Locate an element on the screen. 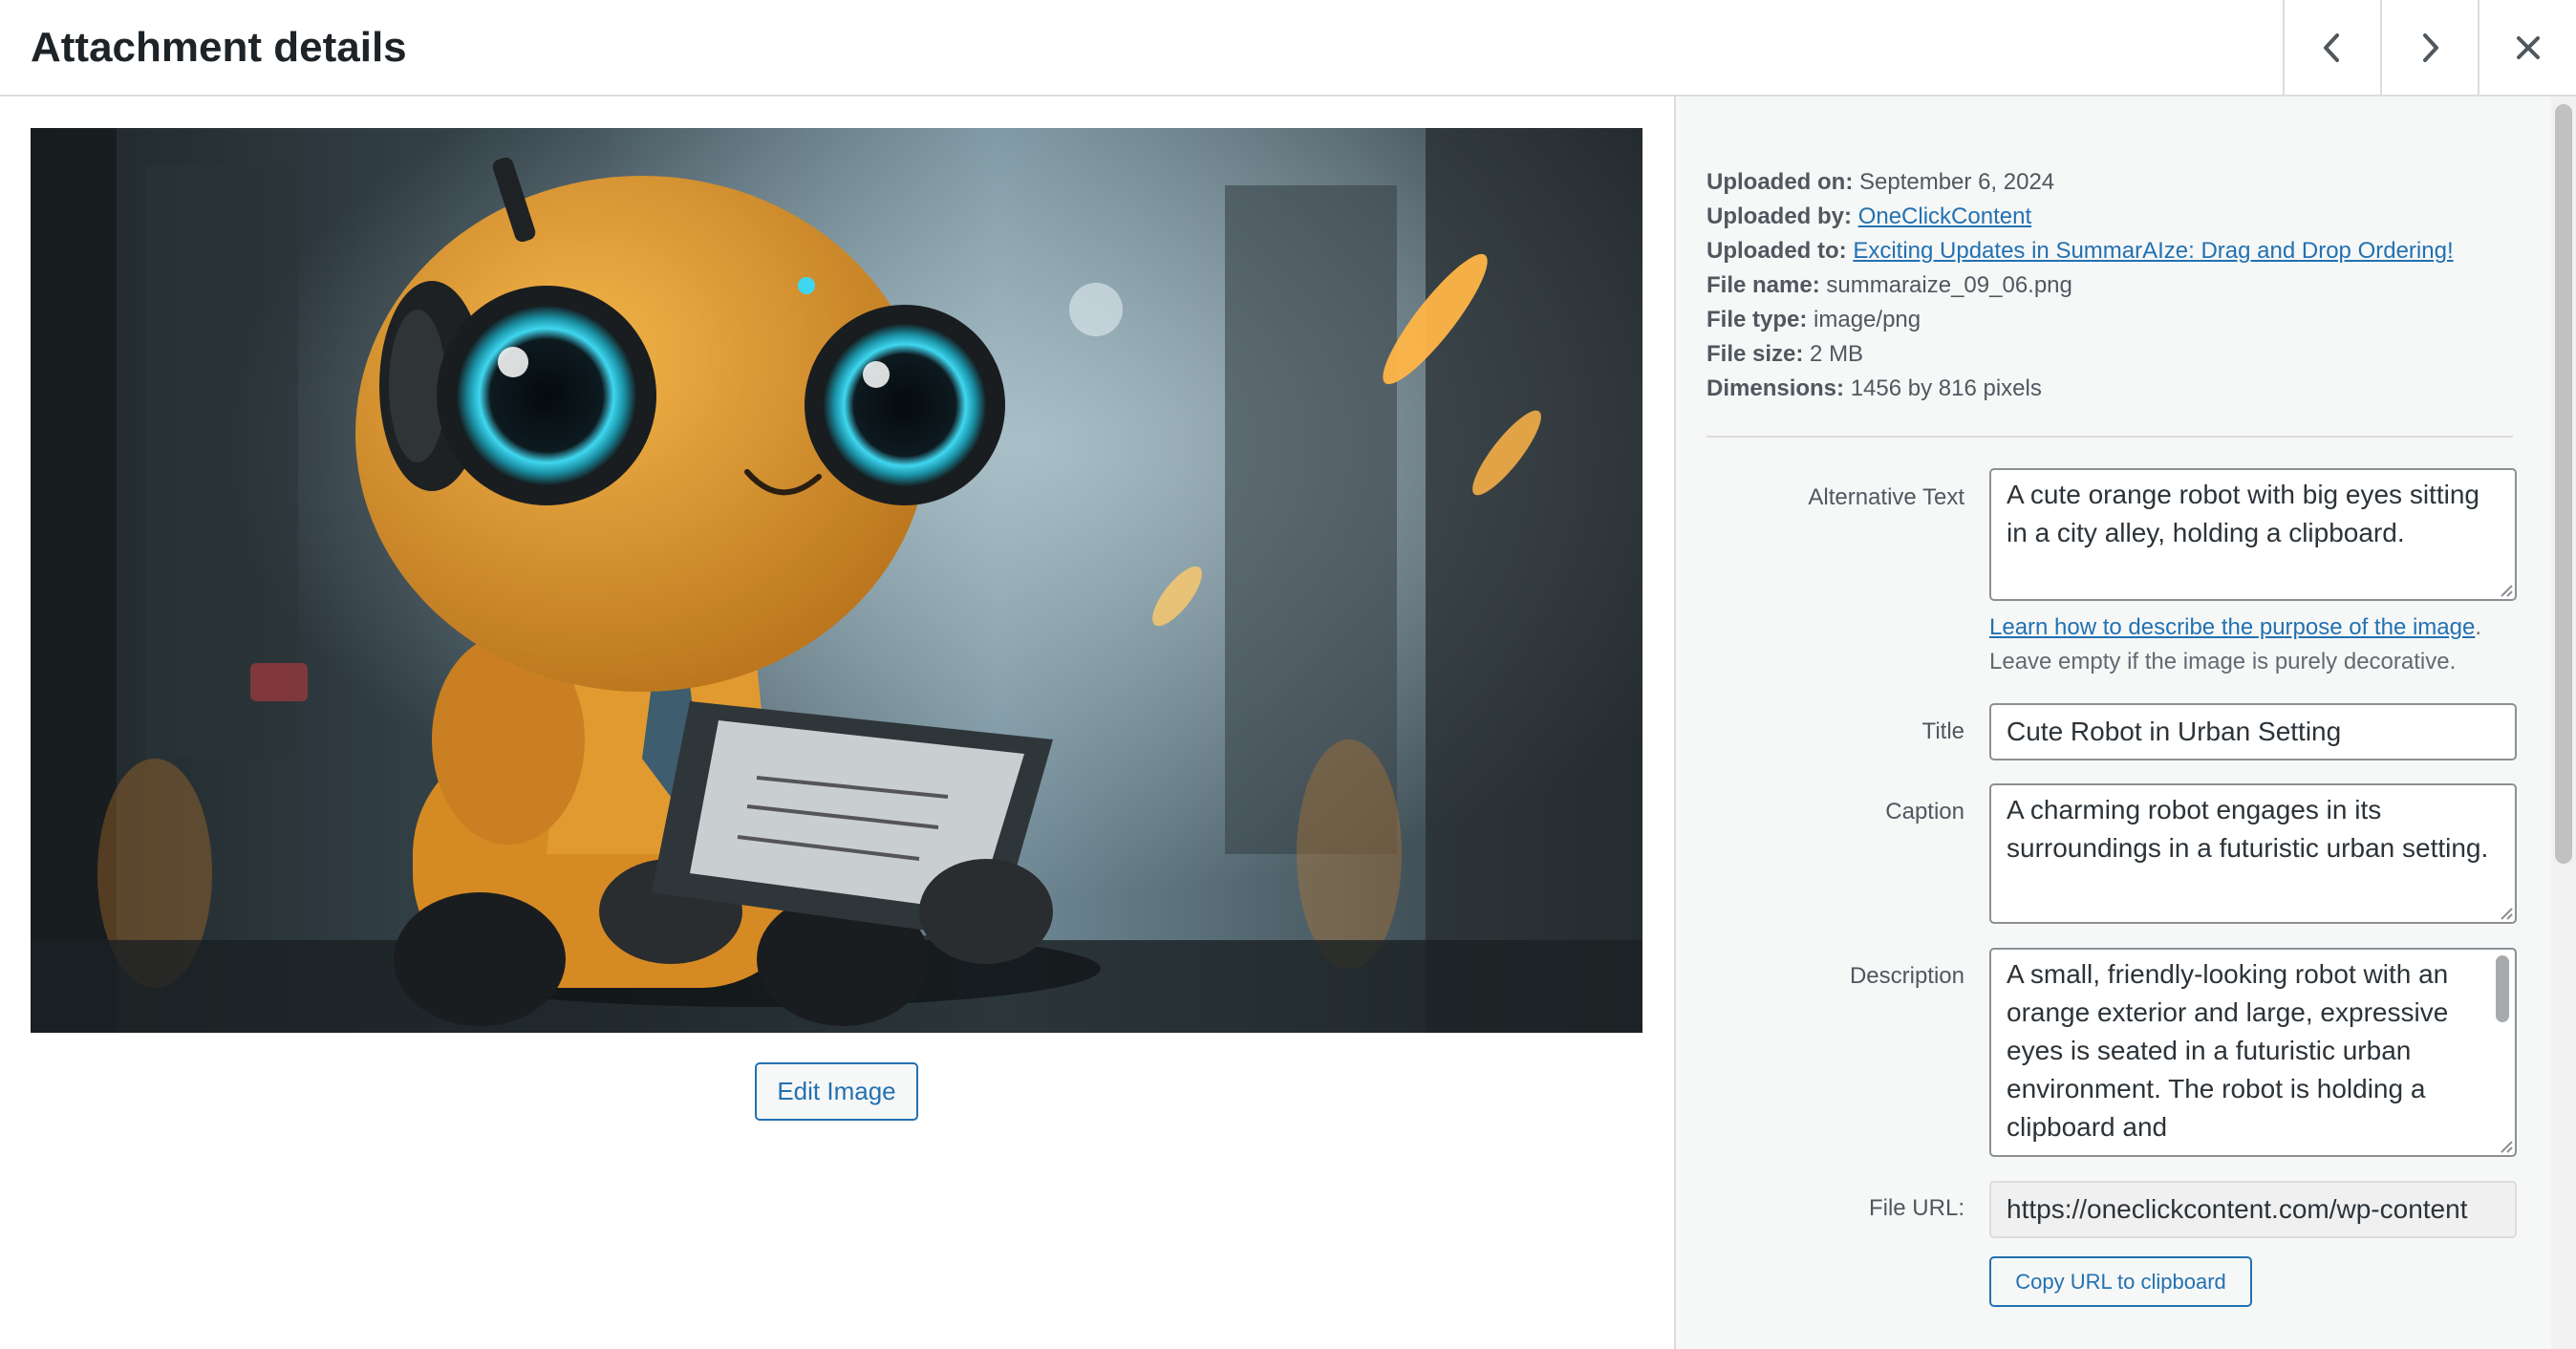 Image resolution: width=2576 pixels, height=1349 pixels. uploaded-to-label: Uploaded to: is located at coordinates (1777, 251).